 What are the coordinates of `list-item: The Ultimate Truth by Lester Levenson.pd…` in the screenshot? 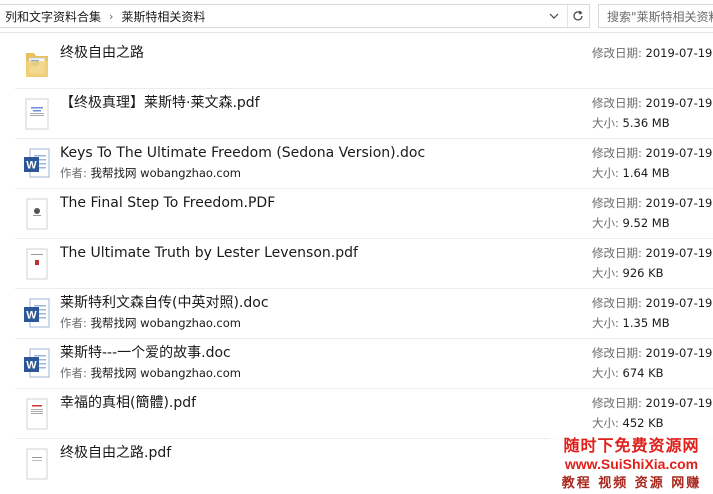 It's located at (364, 264).